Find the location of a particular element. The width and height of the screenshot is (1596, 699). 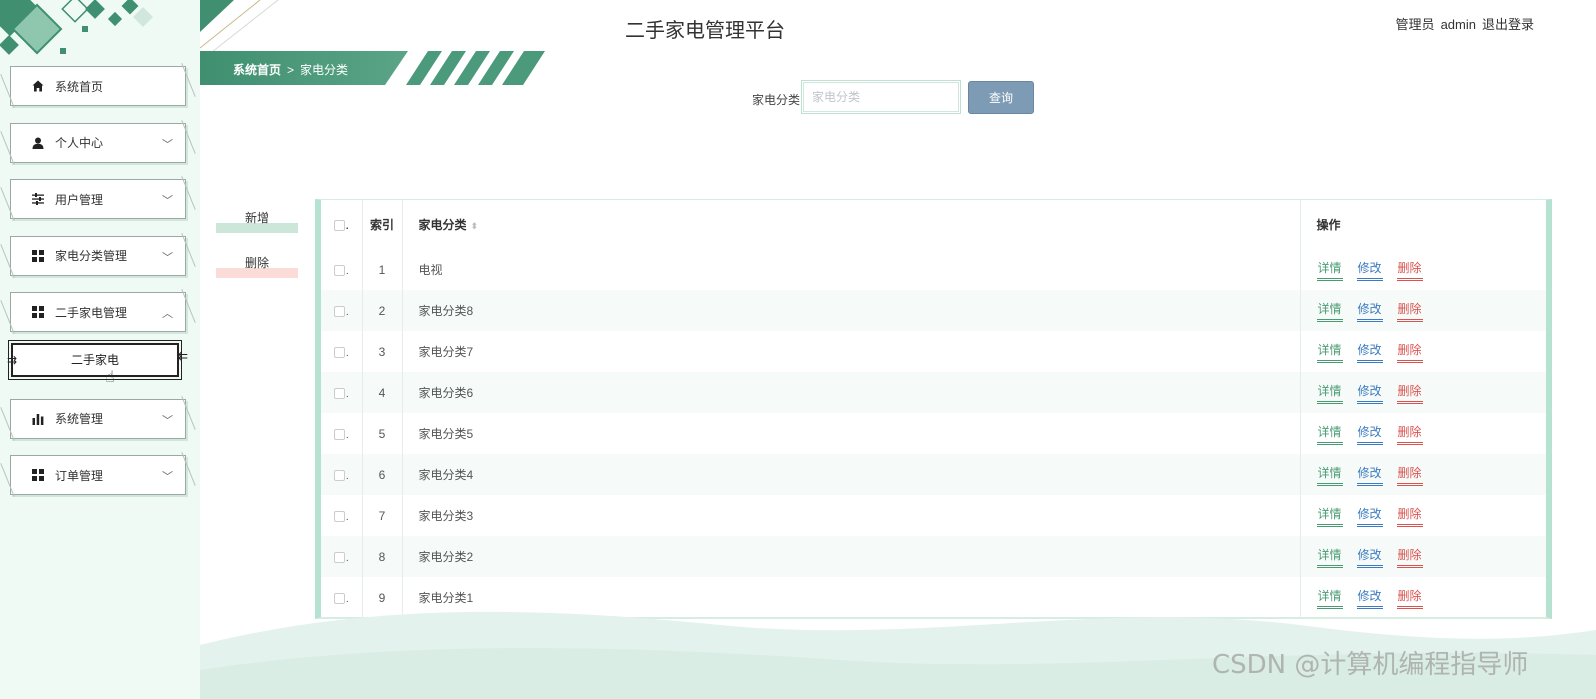

sidebar-item-category-management: 家电分类管理 ﹀ is located at coordinates (98, 255).